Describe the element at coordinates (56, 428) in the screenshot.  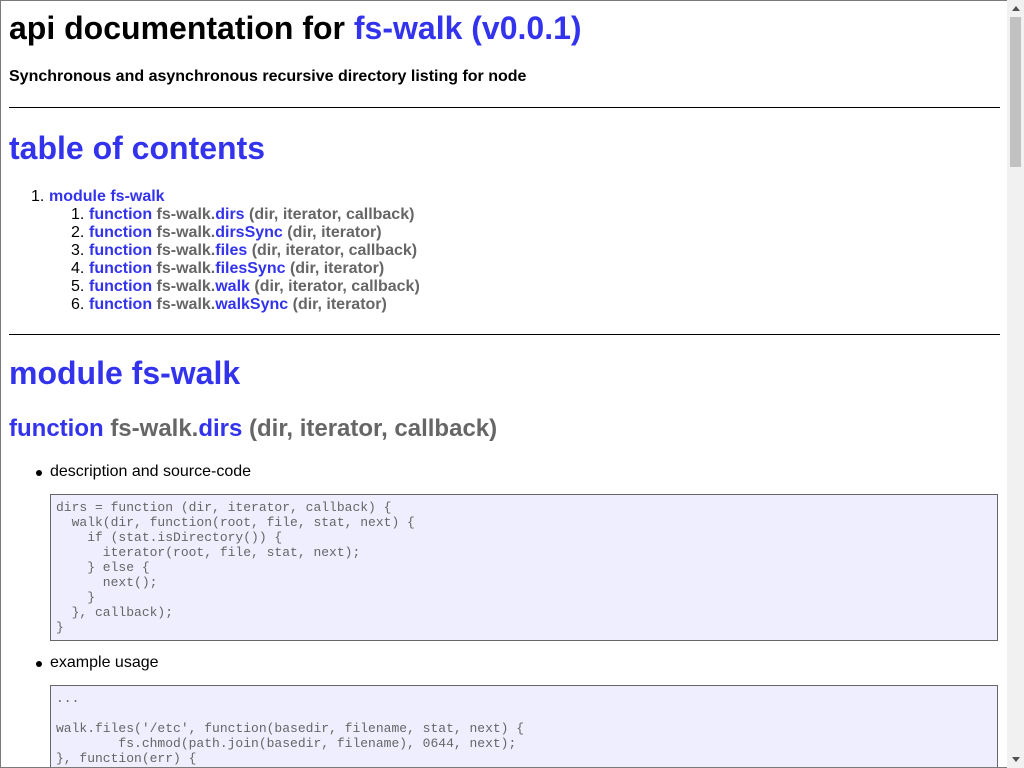
I see `function-keyword-link: function` at that location.